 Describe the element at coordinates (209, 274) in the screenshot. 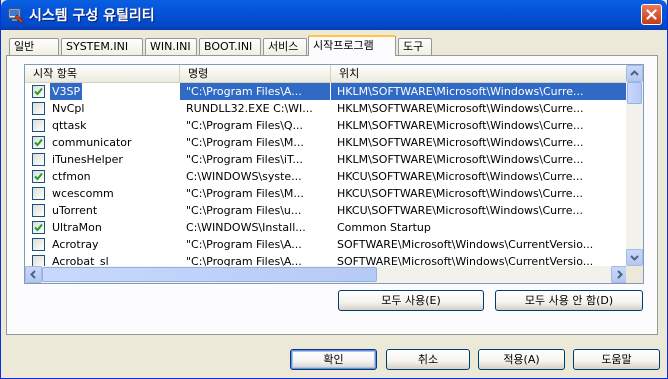

I see `horizontal-scroll-thumb` at that location.